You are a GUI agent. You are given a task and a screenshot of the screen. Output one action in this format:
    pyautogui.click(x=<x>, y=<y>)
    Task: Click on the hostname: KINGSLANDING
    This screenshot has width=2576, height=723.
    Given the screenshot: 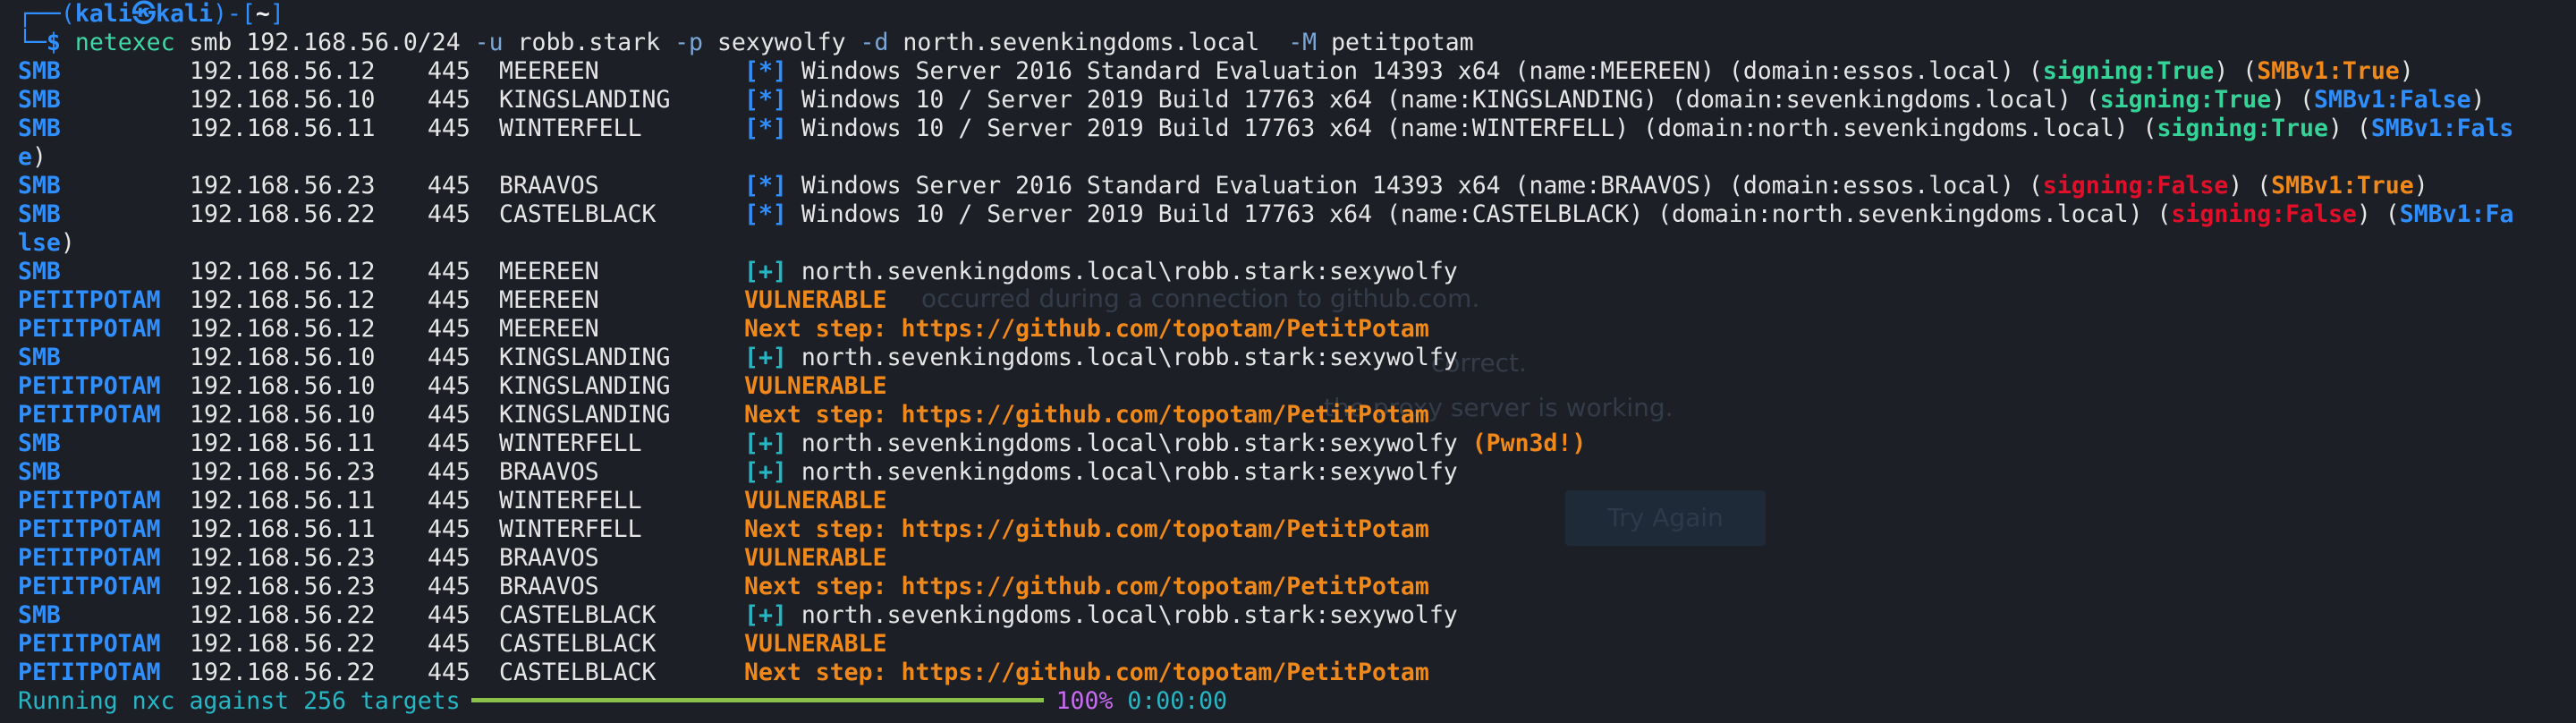 What is the action you would take?
    pyautogui.click(x=585, y=100)
    